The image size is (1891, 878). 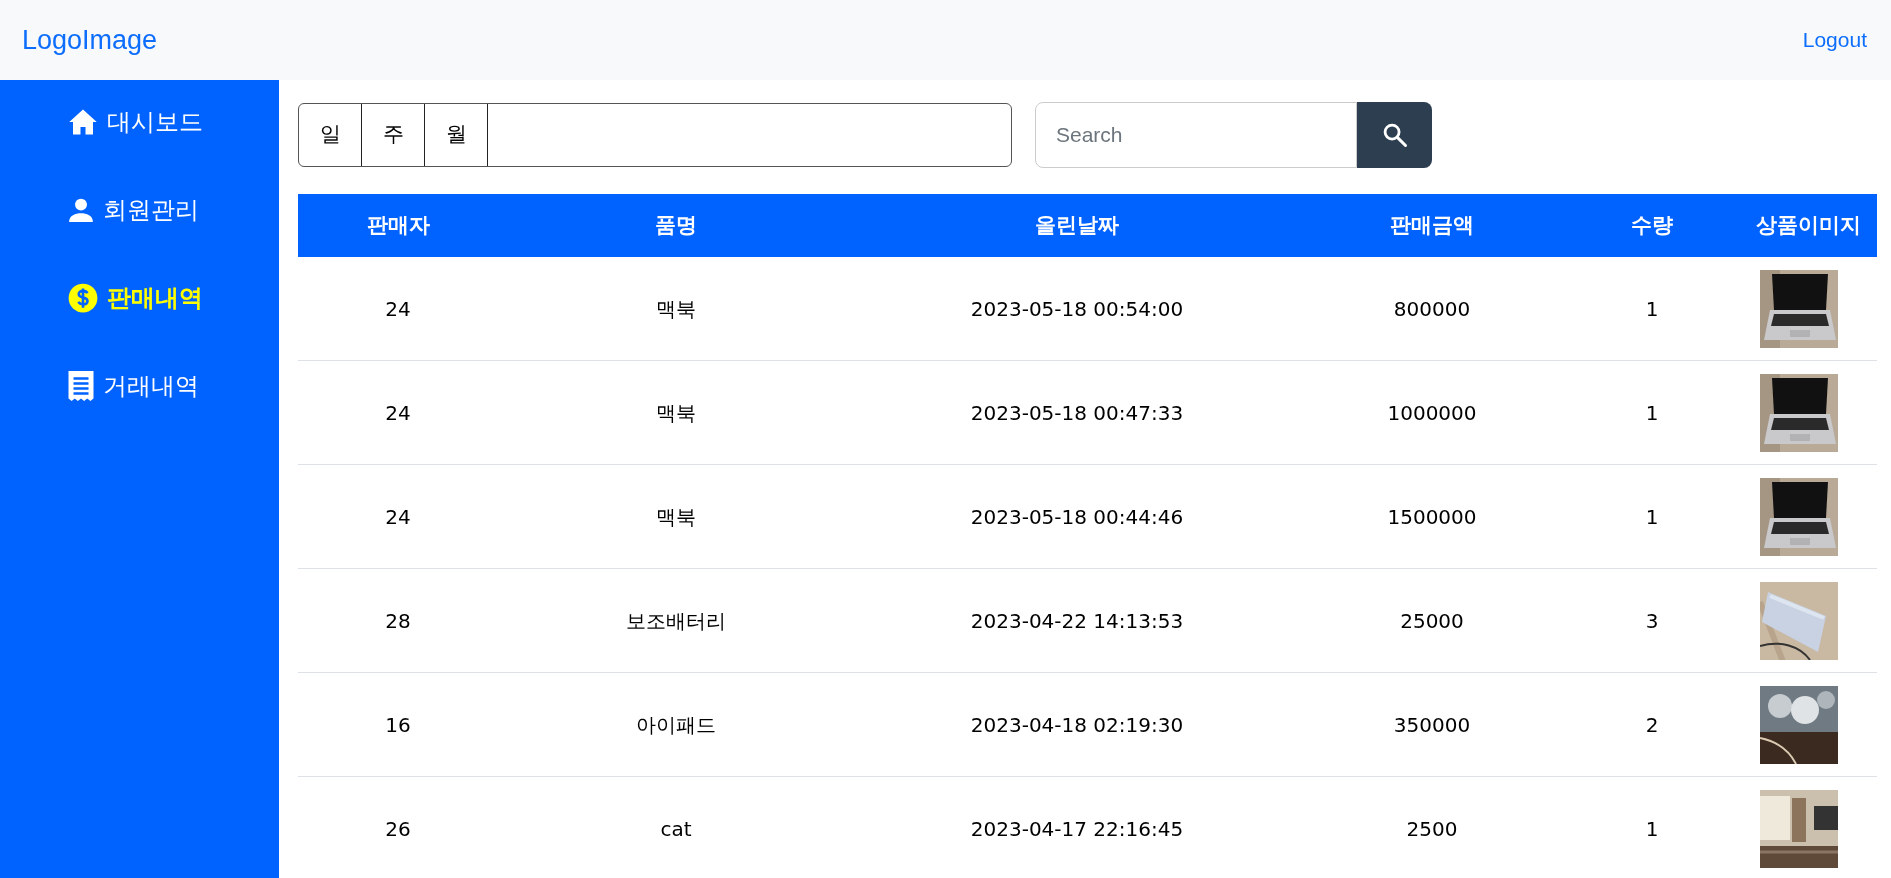 I want to click on column-header: 수량, so click(x=1652, y=225).